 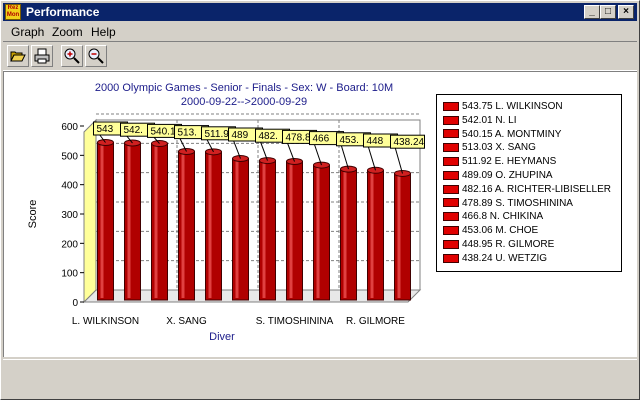 What do you see at coordinates (479, 121) in the screenshot?
I see `legend-item: 542.01 N. LI` at bounding box center [479, 121].